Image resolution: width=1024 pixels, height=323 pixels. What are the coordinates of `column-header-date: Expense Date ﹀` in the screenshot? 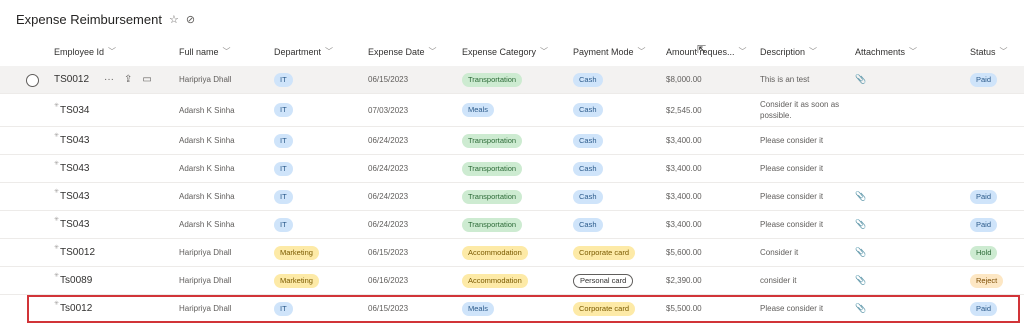 It's located at (402, 51).